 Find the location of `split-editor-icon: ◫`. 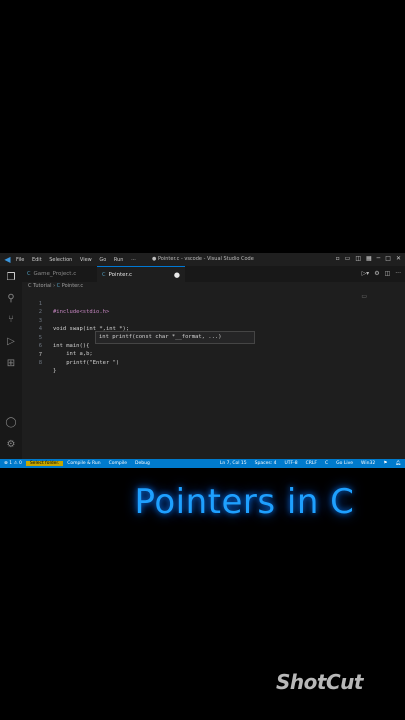

split-editor-icon: ◫ is located at coordinates (388, 273).